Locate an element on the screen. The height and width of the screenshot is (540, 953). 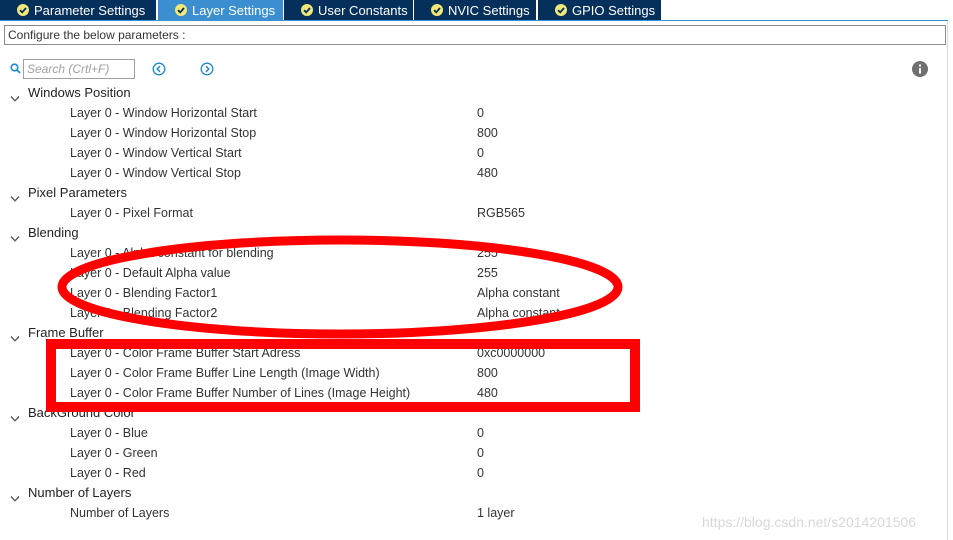
parameter-value: RGB565 is located at coordinates (501, 213).